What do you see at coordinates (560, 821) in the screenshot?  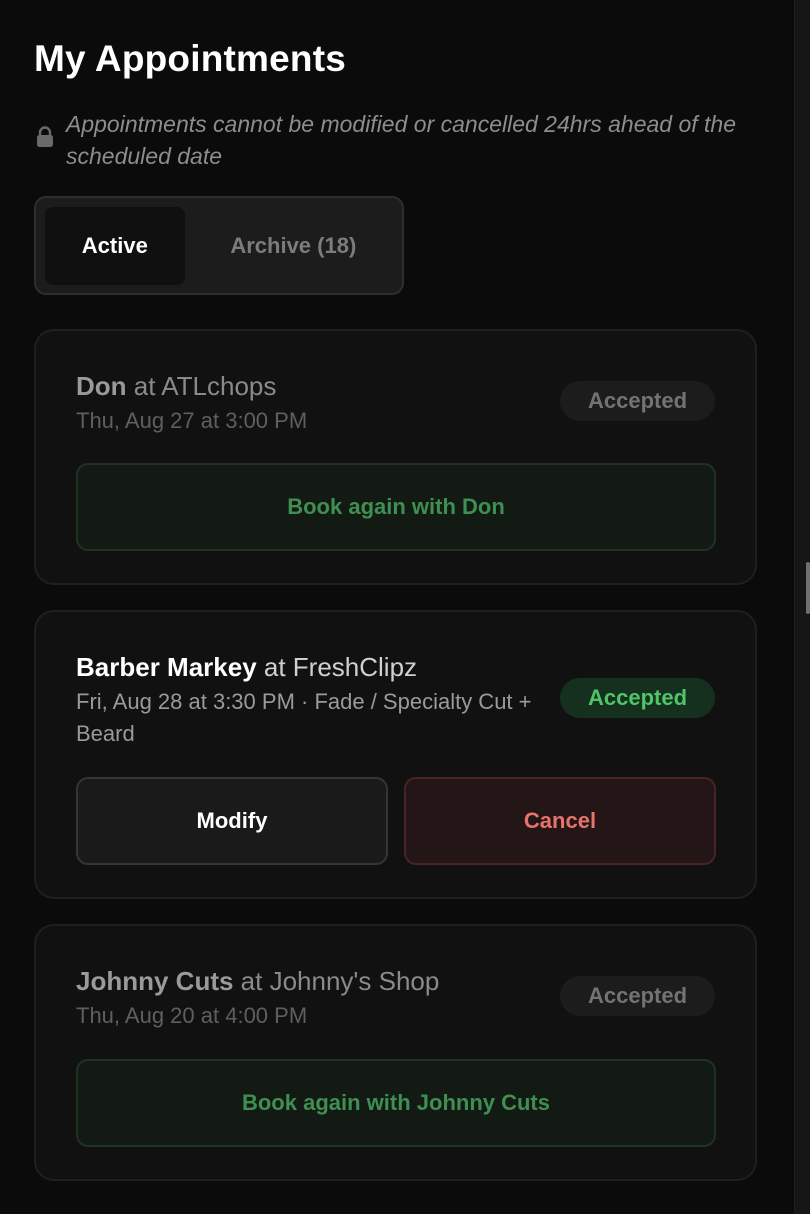 I see `cancel-button: Cancel` at bounding box center [560, 821].